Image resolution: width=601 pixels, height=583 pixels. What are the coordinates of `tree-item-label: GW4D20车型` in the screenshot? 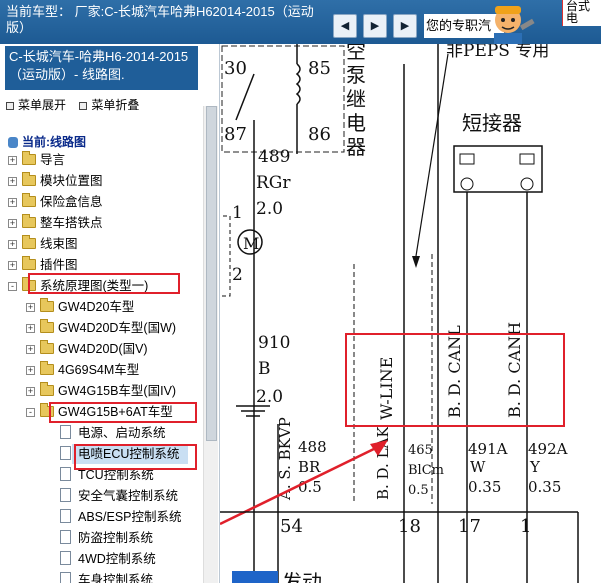 It's located at (96, 307).